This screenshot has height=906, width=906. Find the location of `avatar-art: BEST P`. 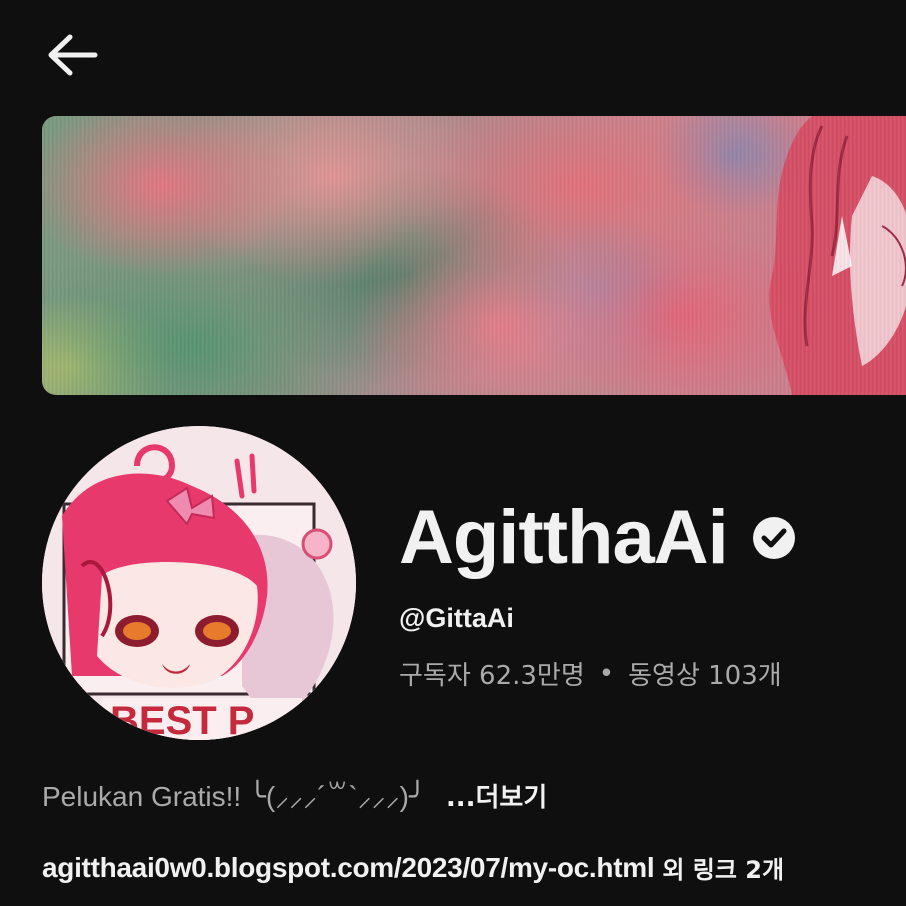

avatar-art: BEST P is located at coordinates (199, 583).